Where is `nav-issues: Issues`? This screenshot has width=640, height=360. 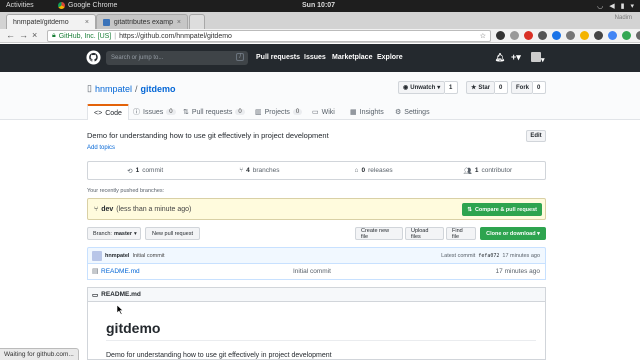
nav-issues: Issues is located at coordinates (315, 57).